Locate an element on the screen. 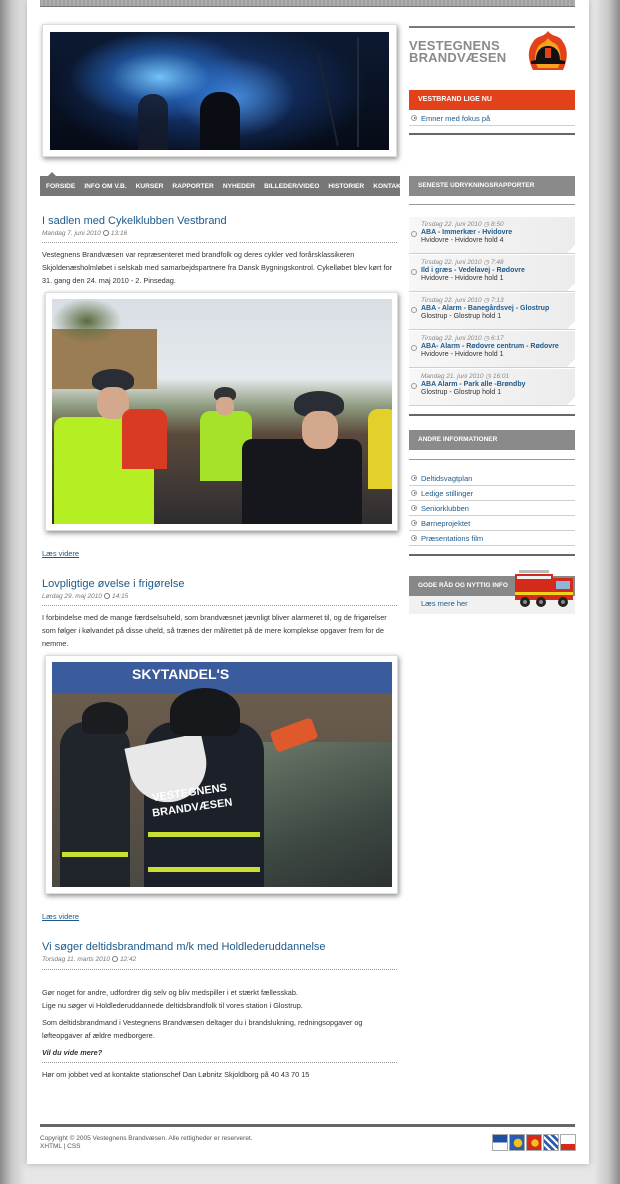 This screenshot has height=1184, width=620. nav-kurser: KURSER is located at coordinates (150, 186).